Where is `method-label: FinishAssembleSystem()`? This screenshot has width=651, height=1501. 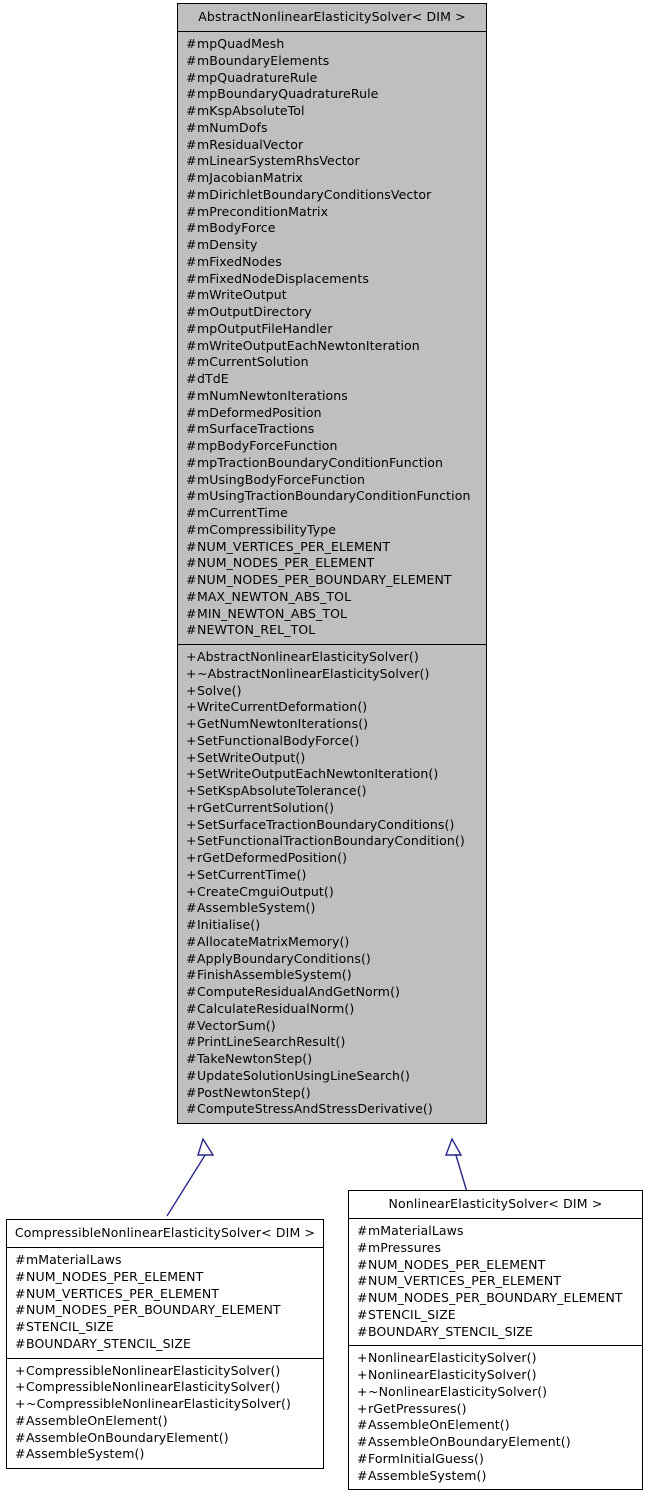 method-label: FinishAssembleSystem() is located at coordinates (274, 975).